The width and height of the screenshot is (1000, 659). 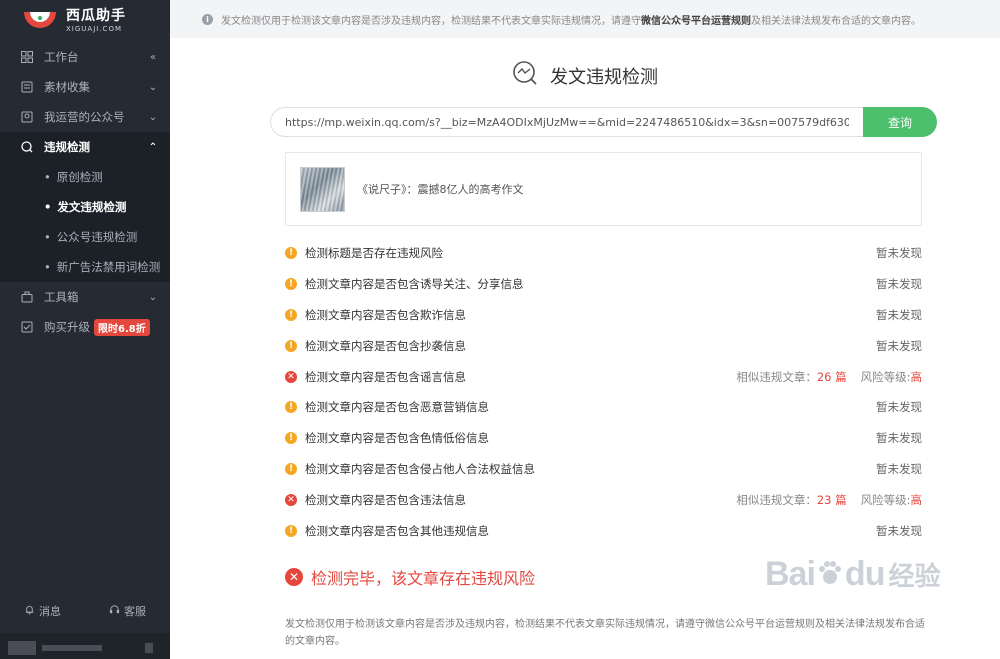 What do you see at coordinates (397, 530) in the screenshot?
I see `check-label: 检测文章内容是否包含其他违规信息` at bounding box center [397, 530].